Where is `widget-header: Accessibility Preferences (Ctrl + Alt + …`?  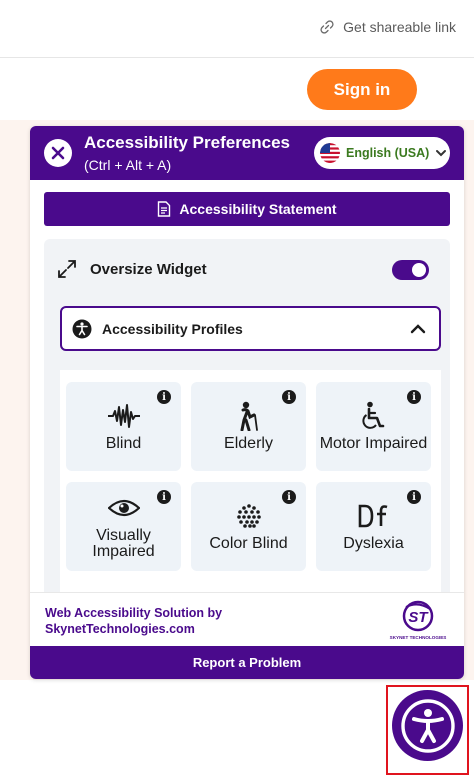 widget-header: Accessibility Preferences (Ctrl + Alt + … is located at coordinates (247, 153).